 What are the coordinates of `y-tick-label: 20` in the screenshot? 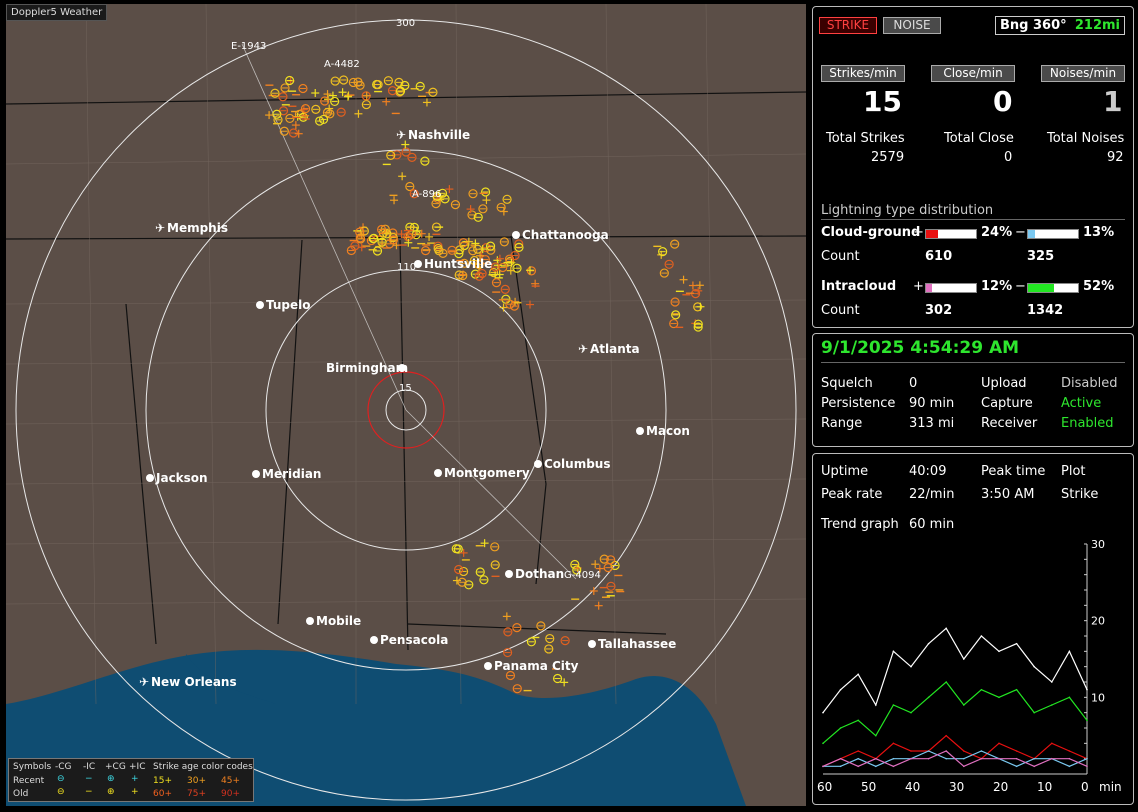 It's located at (1098, 621).